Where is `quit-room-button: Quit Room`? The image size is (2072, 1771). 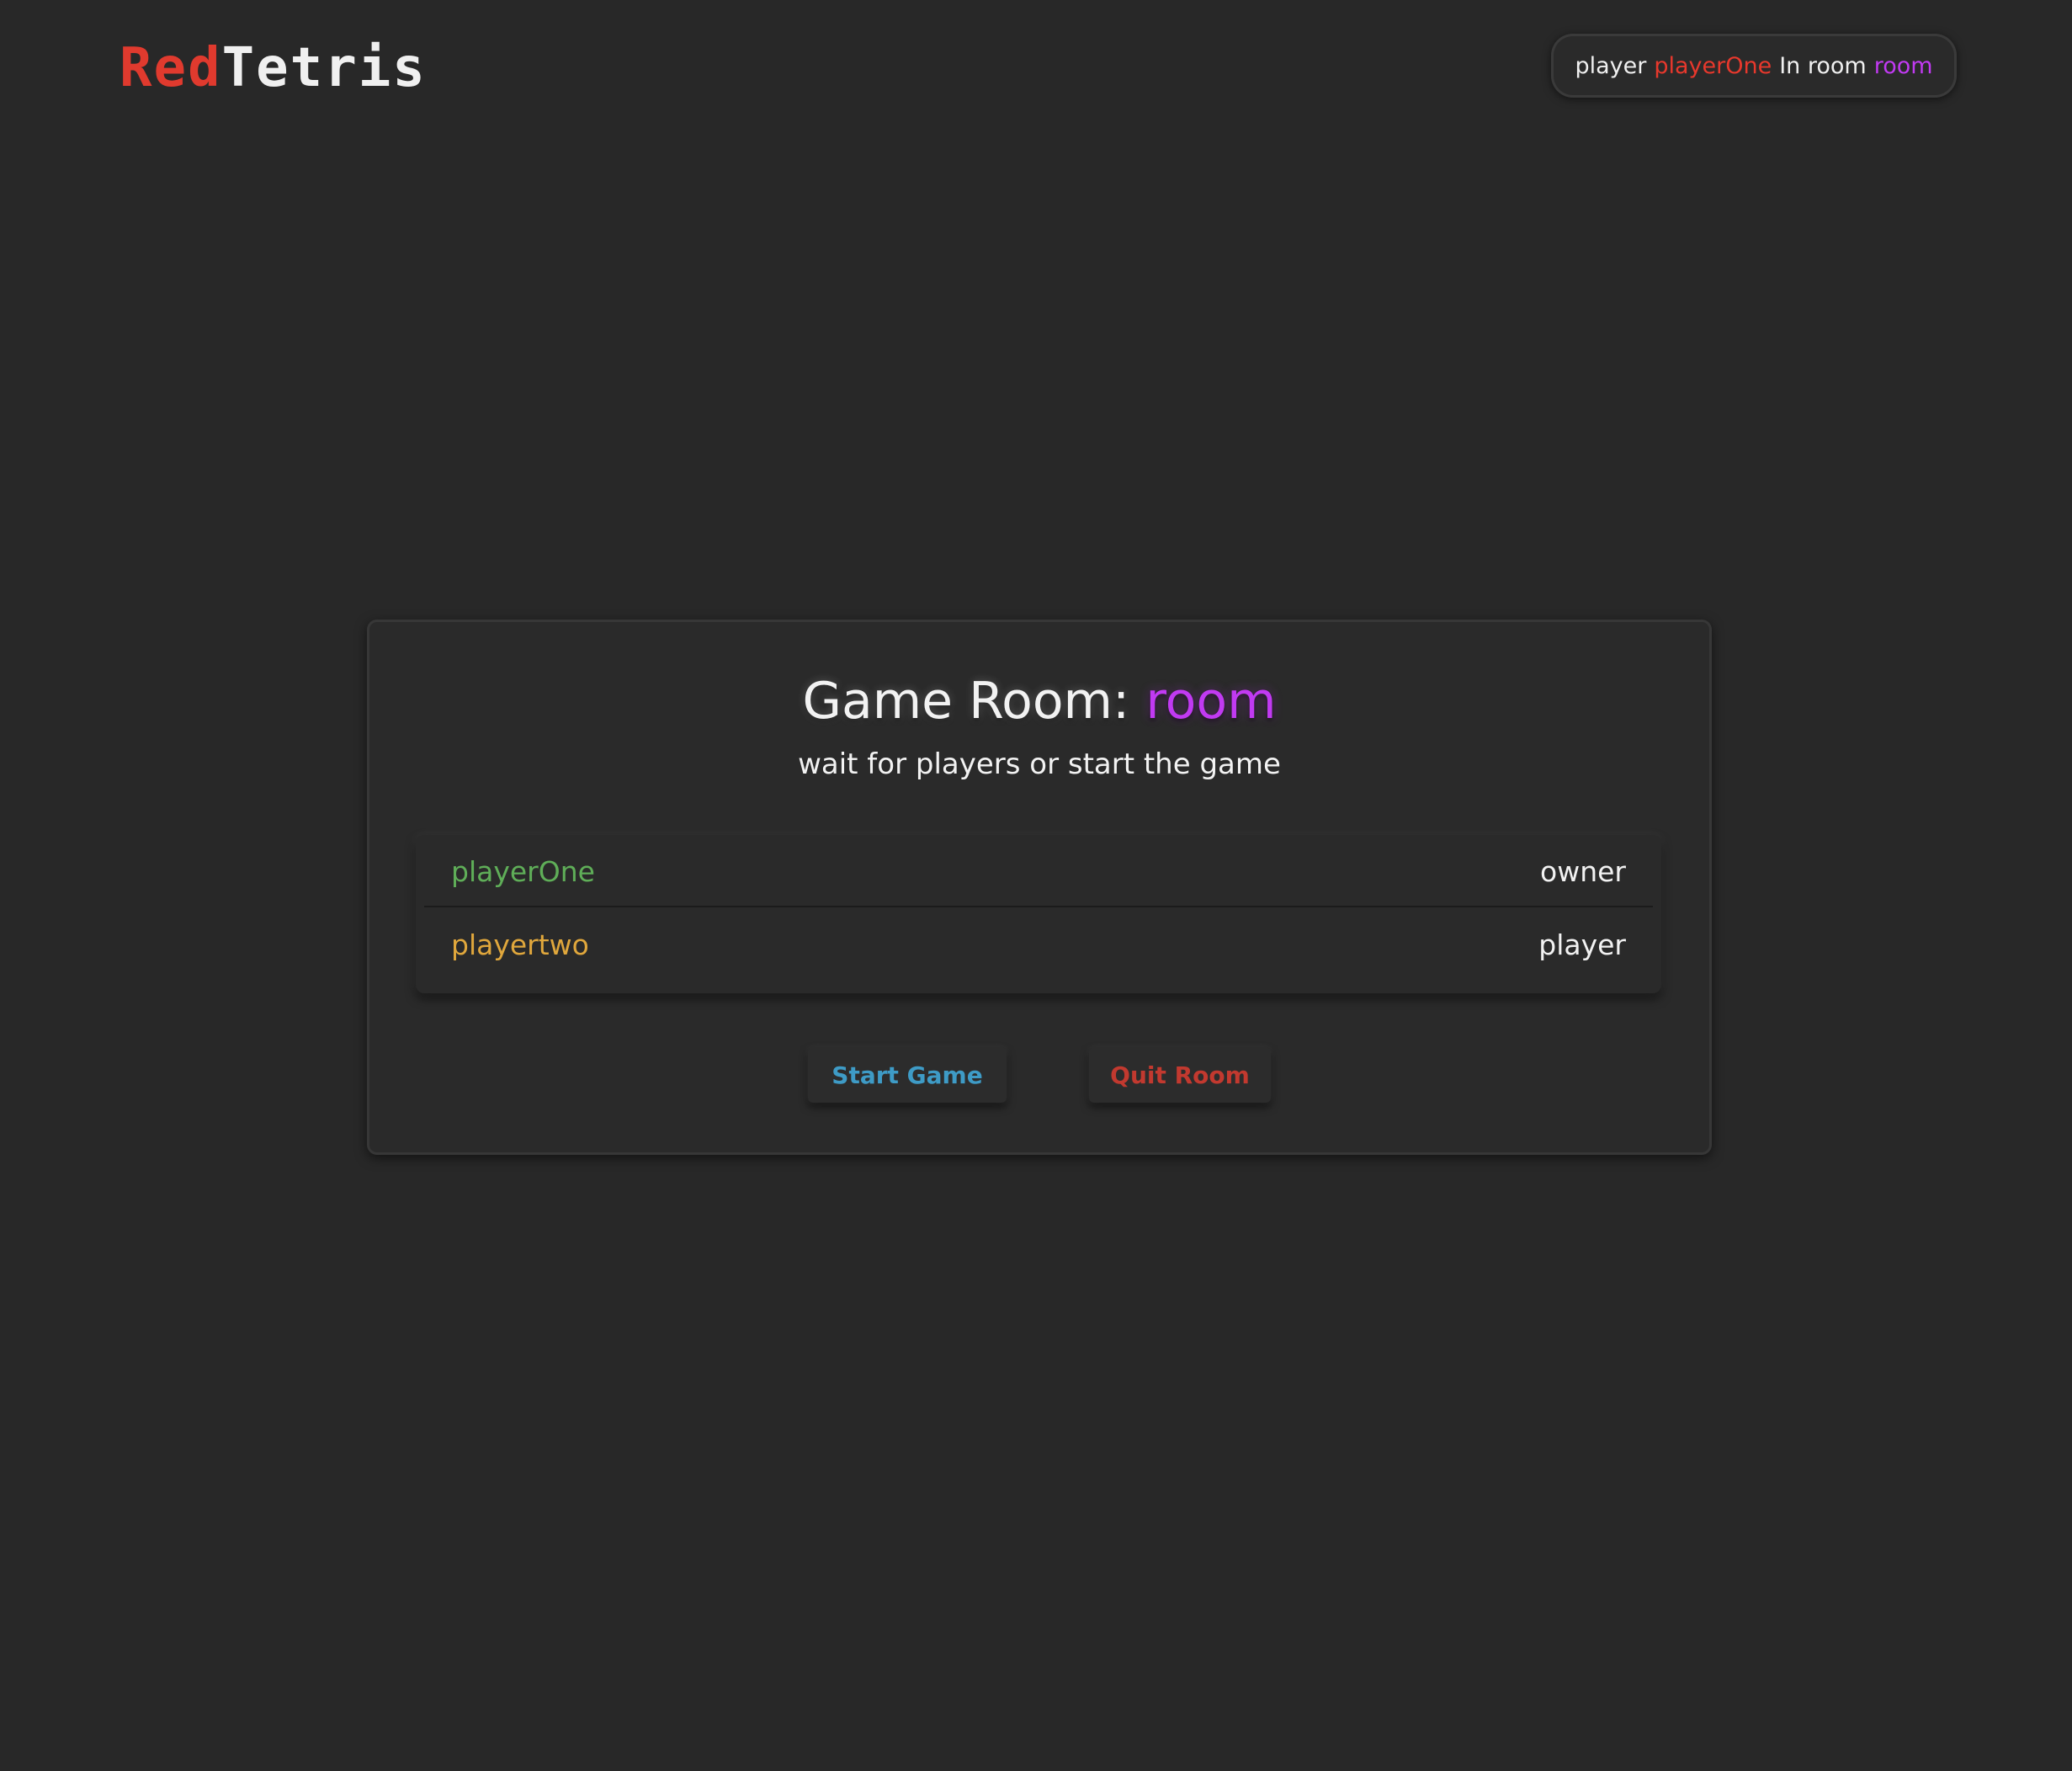
quit-room-button: Quit Room is located at coordinates (1180, 1075).